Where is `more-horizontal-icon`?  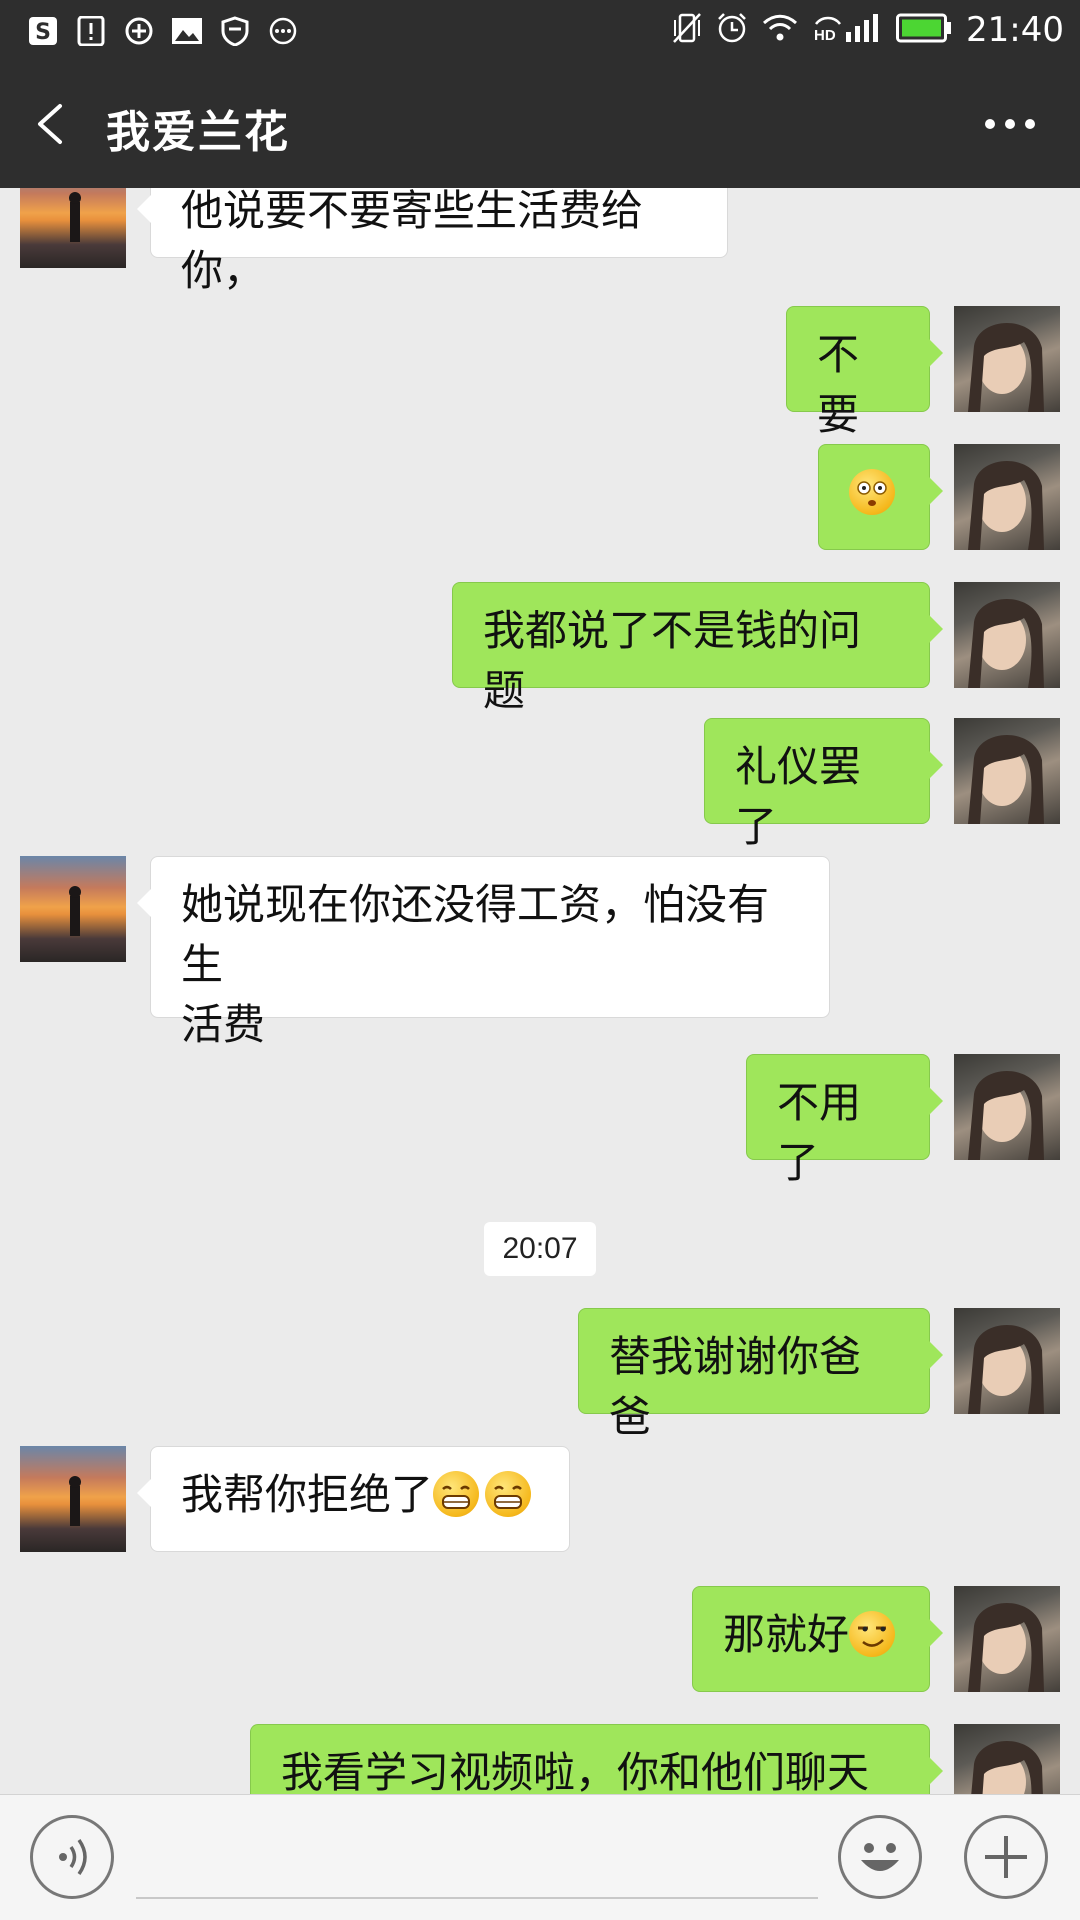 more-horizontal-icon is located at coordinates (1010, 124).